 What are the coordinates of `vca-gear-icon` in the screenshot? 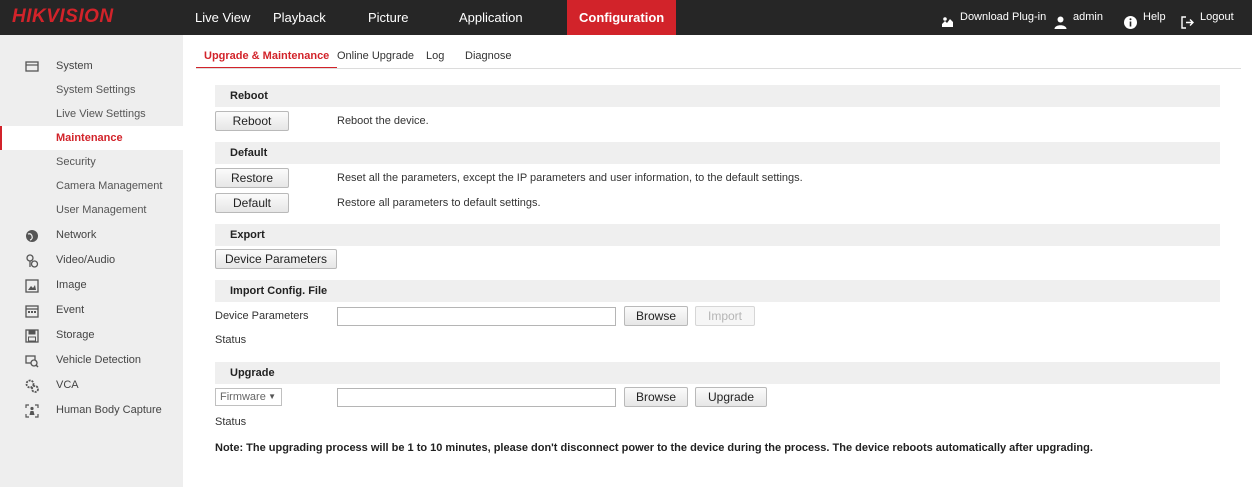 It's located at (32, 385).